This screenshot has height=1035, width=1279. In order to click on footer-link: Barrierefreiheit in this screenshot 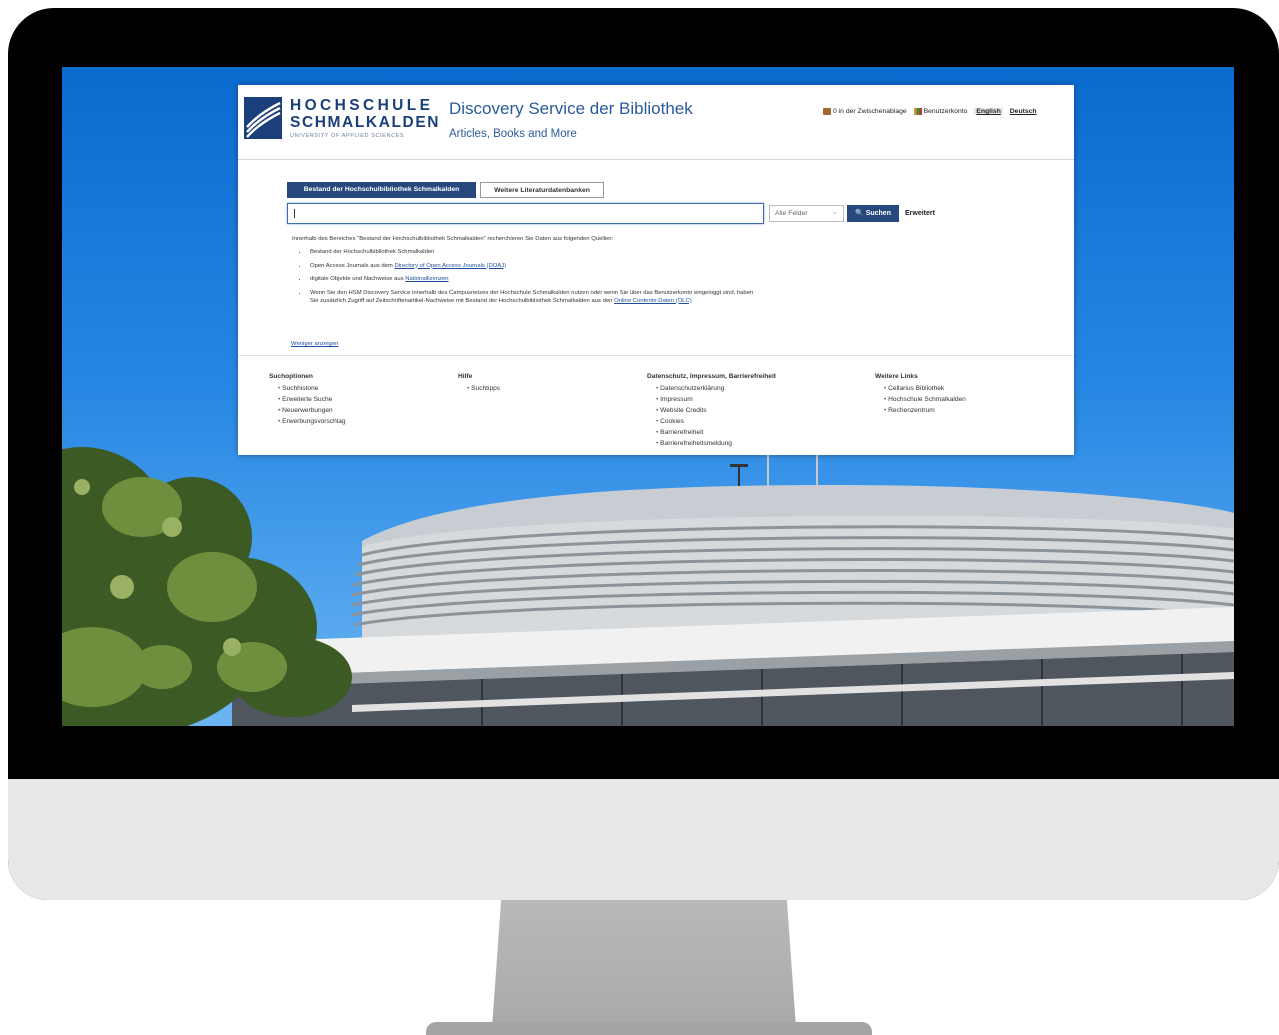, I will do `click(716, 432)`.